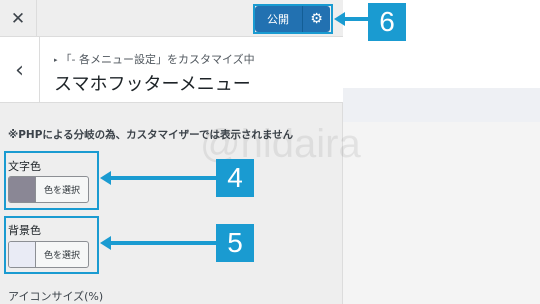 This screenshot has width=540, height=304. I want to click on arrow-4-line, so click(163, 178).